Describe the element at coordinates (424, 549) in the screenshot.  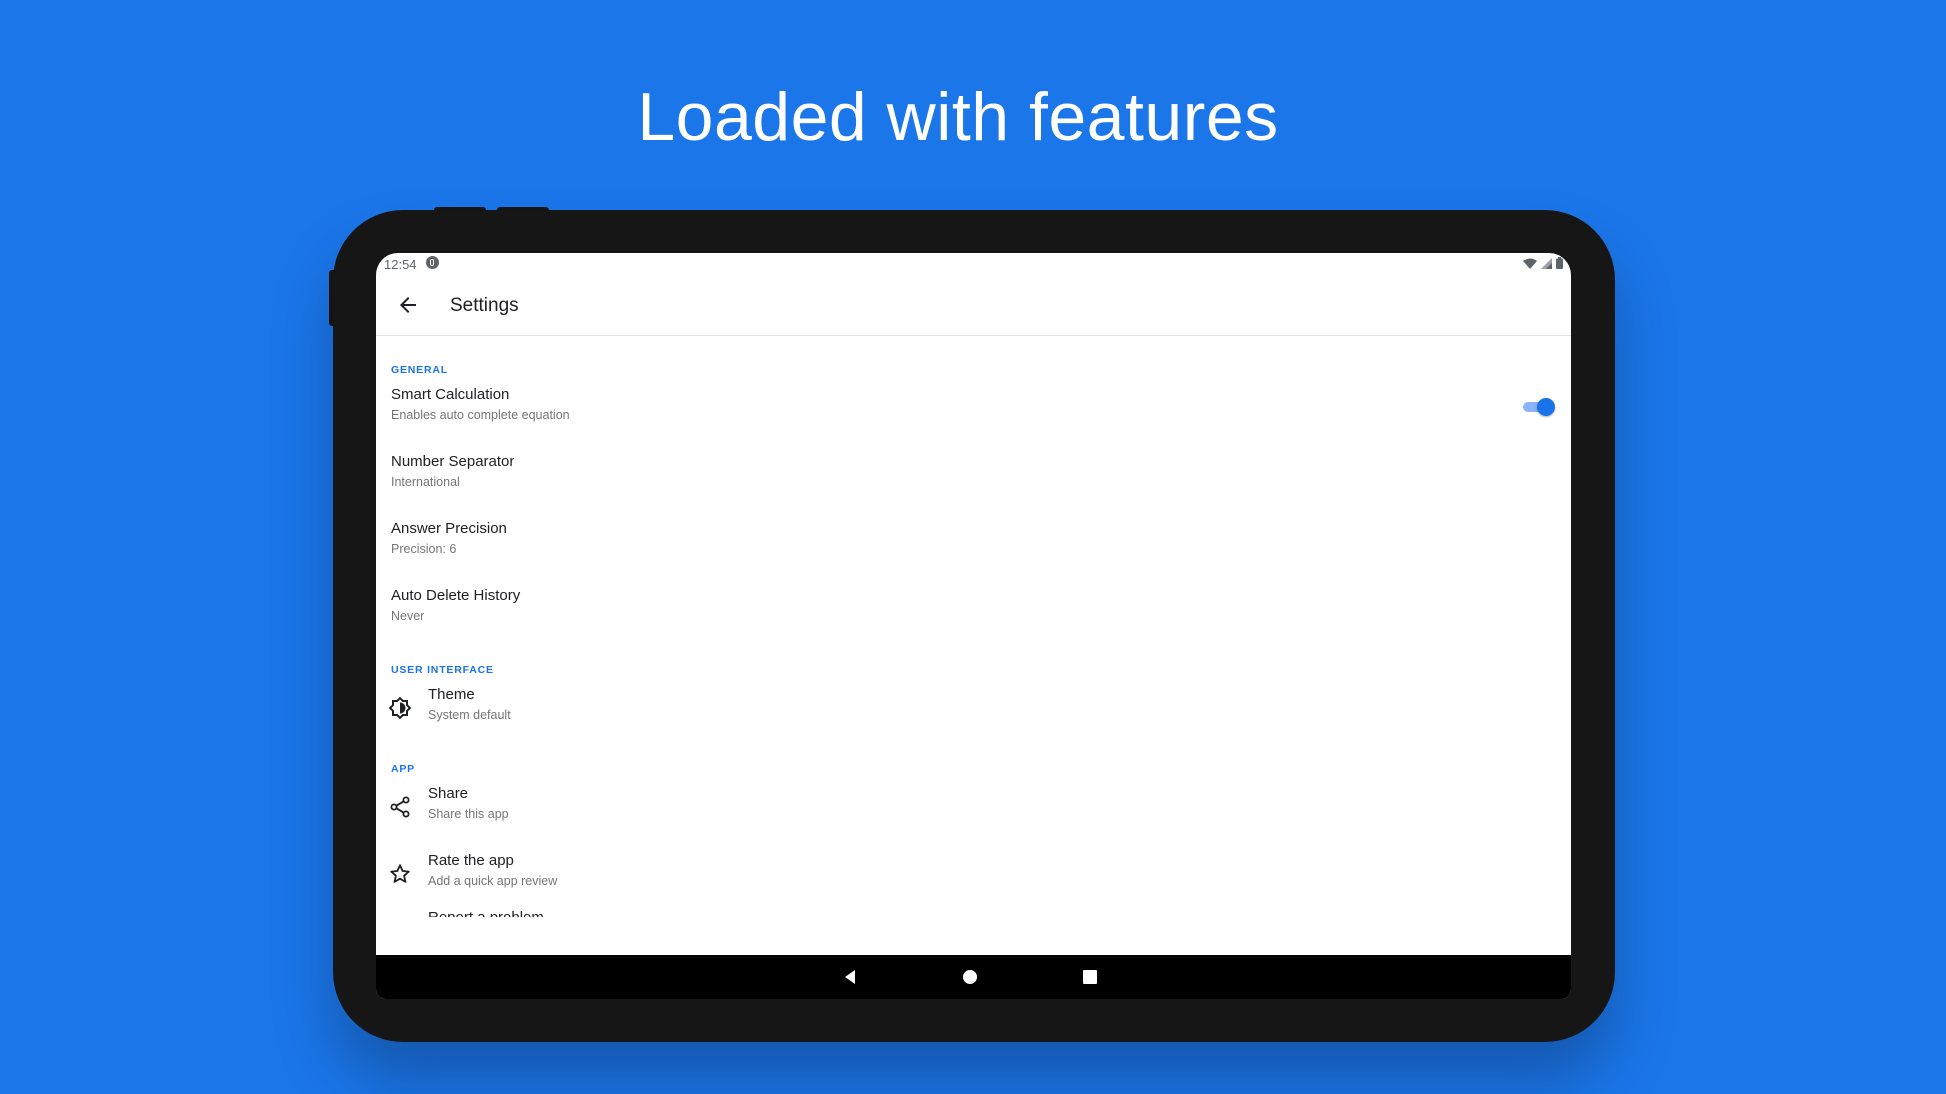
I see `pref-summary: Precision: 6` at that location.